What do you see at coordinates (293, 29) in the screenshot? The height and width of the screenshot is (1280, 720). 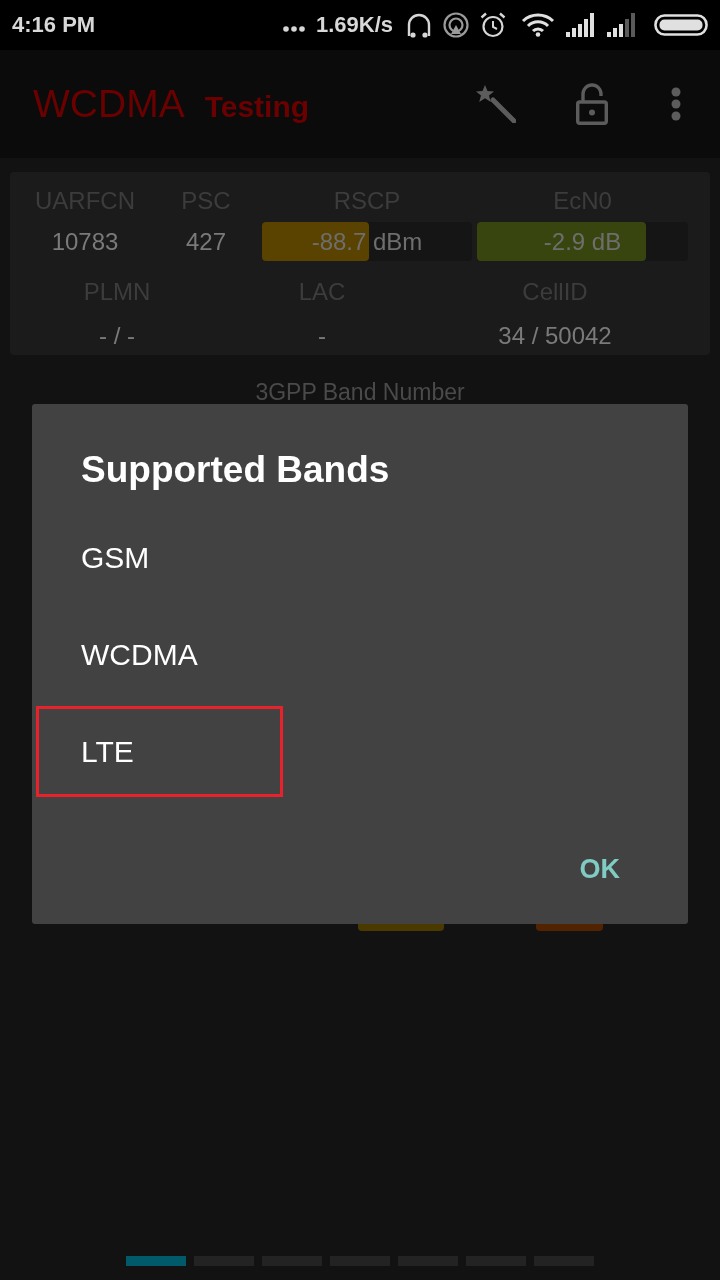 I see `dots-icon` at bounding box center [293, 29].